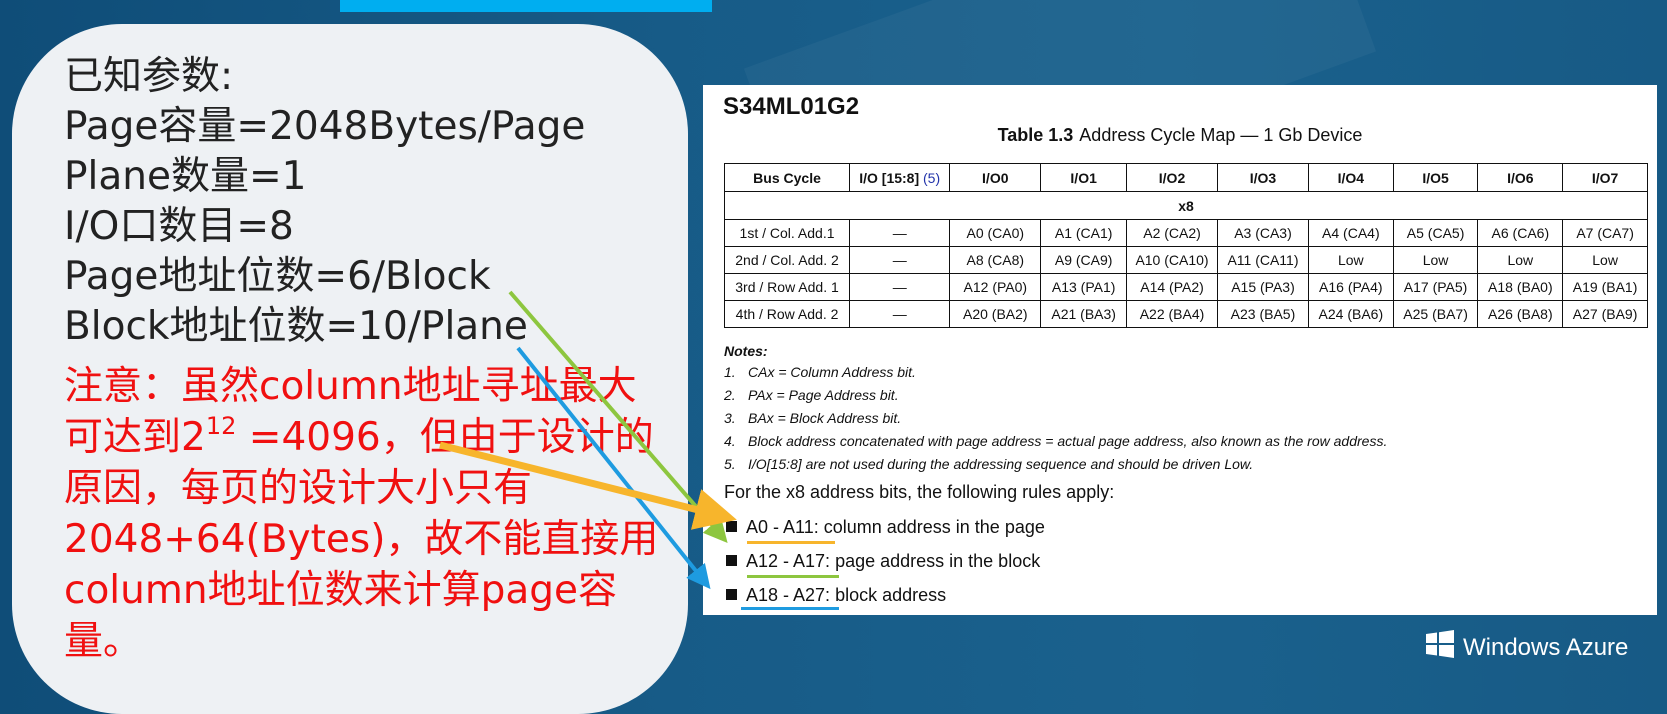 The image size is (1667, 714). I want to click on green-arrow, so click(618, 417).